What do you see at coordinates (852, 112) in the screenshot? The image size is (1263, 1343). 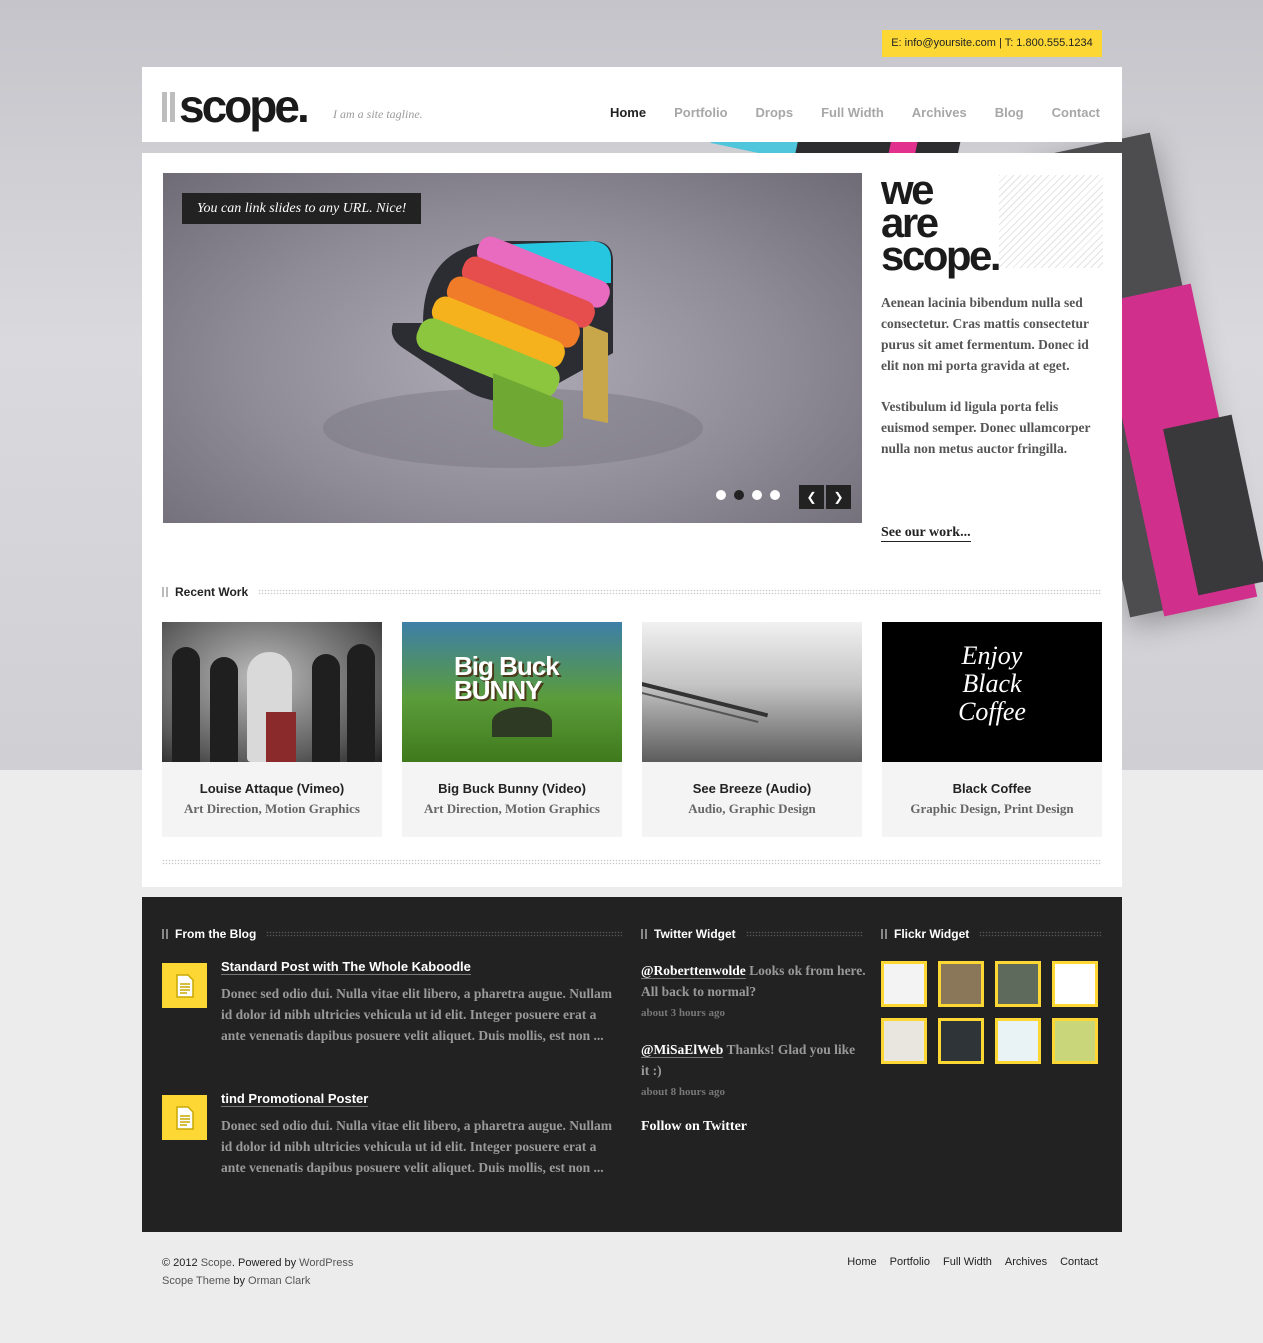 I see `nav-full-width: Full Width` at bounding box center [852, 112].